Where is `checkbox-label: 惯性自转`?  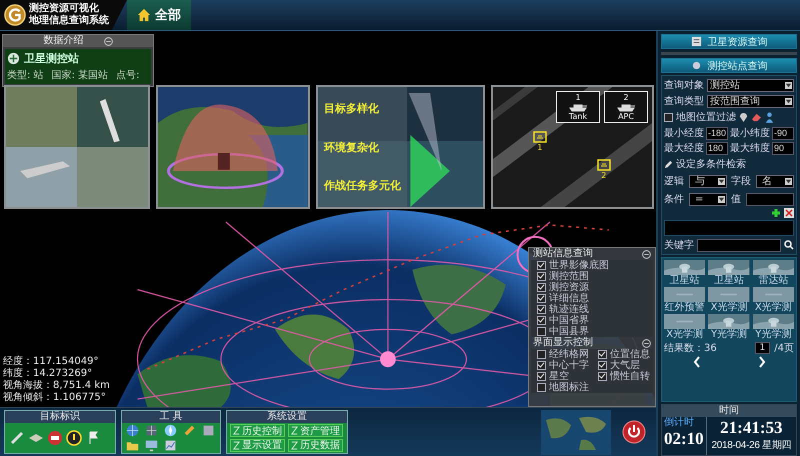
checkbox-label: 惯性自转 is located at coordinates (630, 376).